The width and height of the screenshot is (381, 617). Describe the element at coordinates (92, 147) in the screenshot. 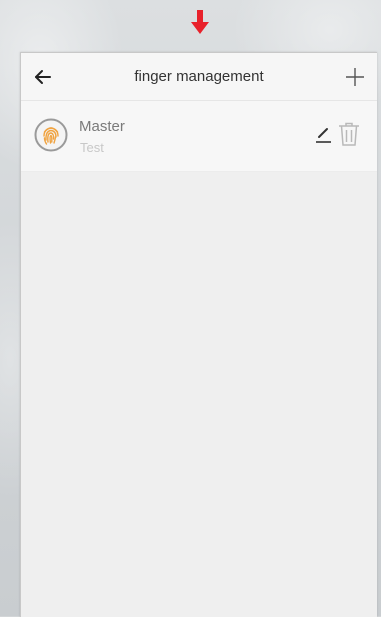

I see `finger-subtitle: Test` at that location.